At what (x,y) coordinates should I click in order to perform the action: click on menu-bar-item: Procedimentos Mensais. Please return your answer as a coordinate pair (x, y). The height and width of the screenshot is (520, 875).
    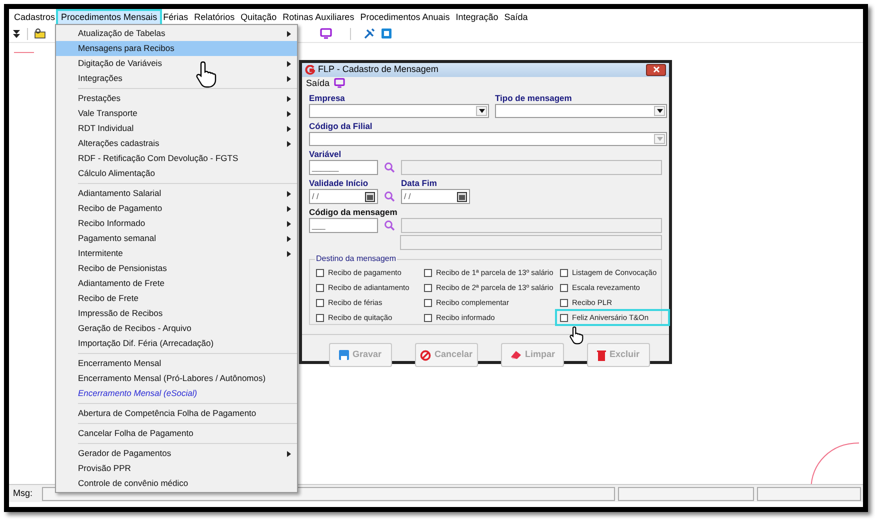
    Looking at the image, I should click on (109, 17).